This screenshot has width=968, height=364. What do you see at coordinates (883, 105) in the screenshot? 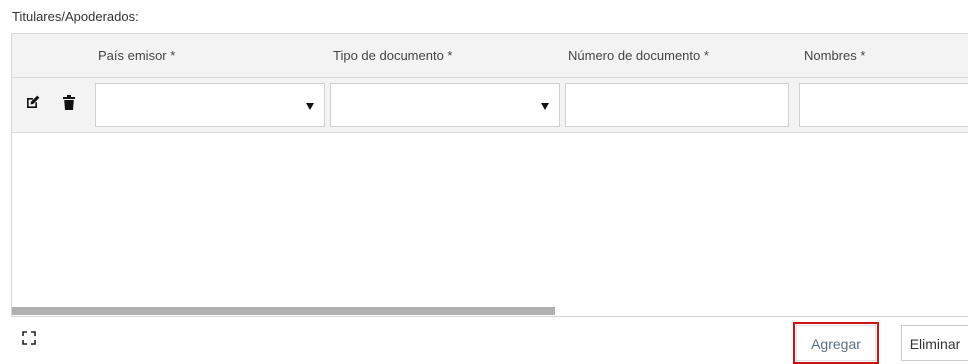
I see `nombres-input` at bounding box center [883, 105].